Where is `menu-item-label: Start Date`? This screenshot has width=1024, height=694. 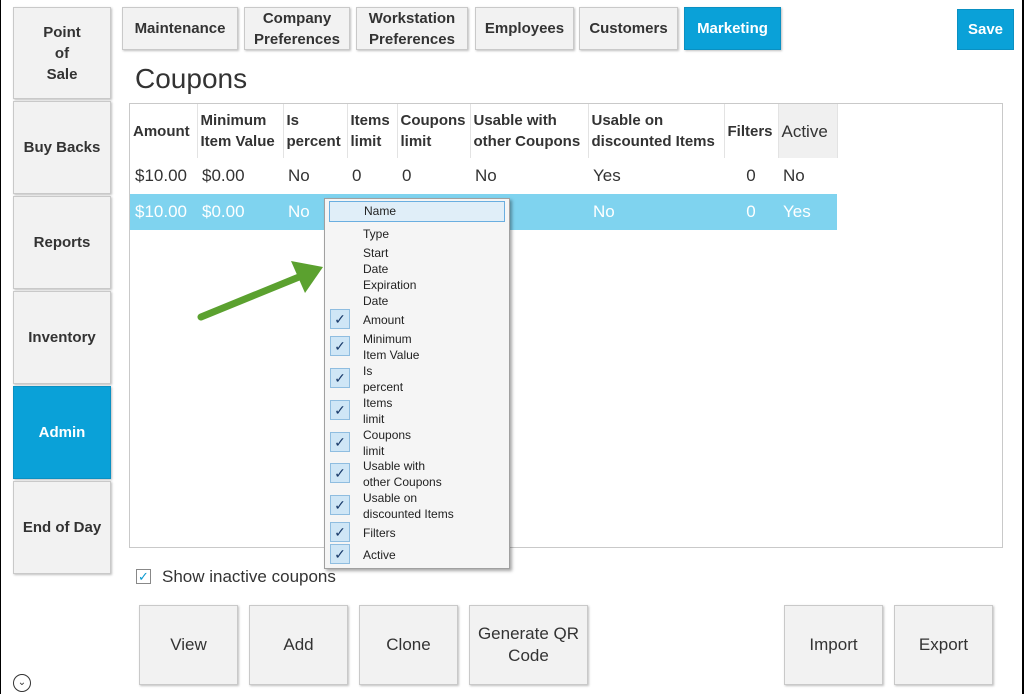 menu-item-label: Start Date is located at coordinates (376, 261).